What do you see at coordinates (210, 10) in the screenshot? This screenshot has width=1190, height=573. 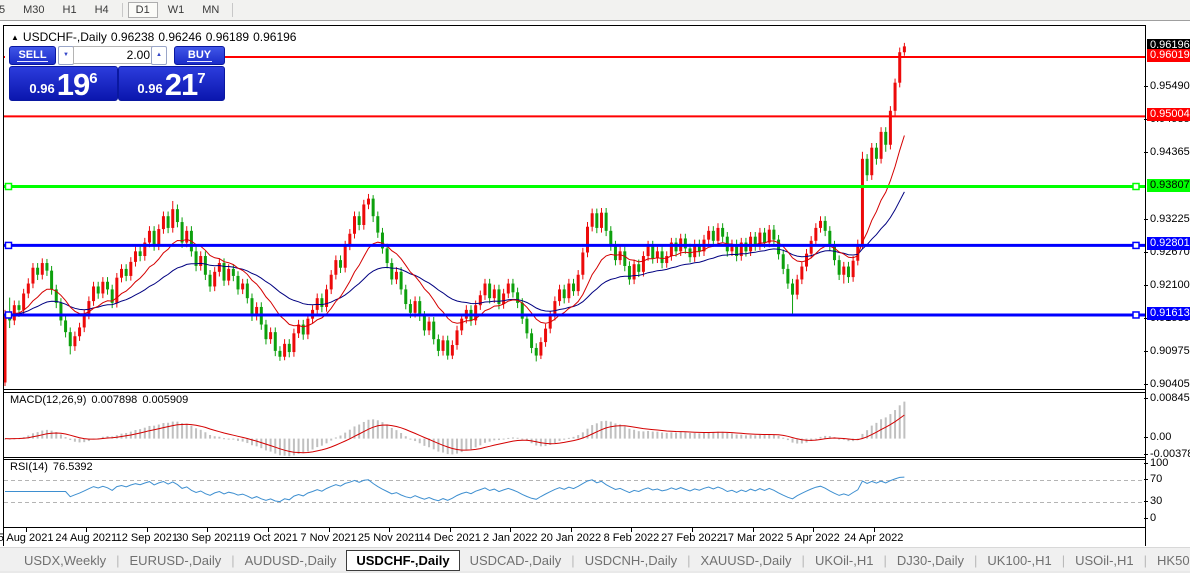 I see `timeframe-button-MN: MN` at bounding box center [210, 10].